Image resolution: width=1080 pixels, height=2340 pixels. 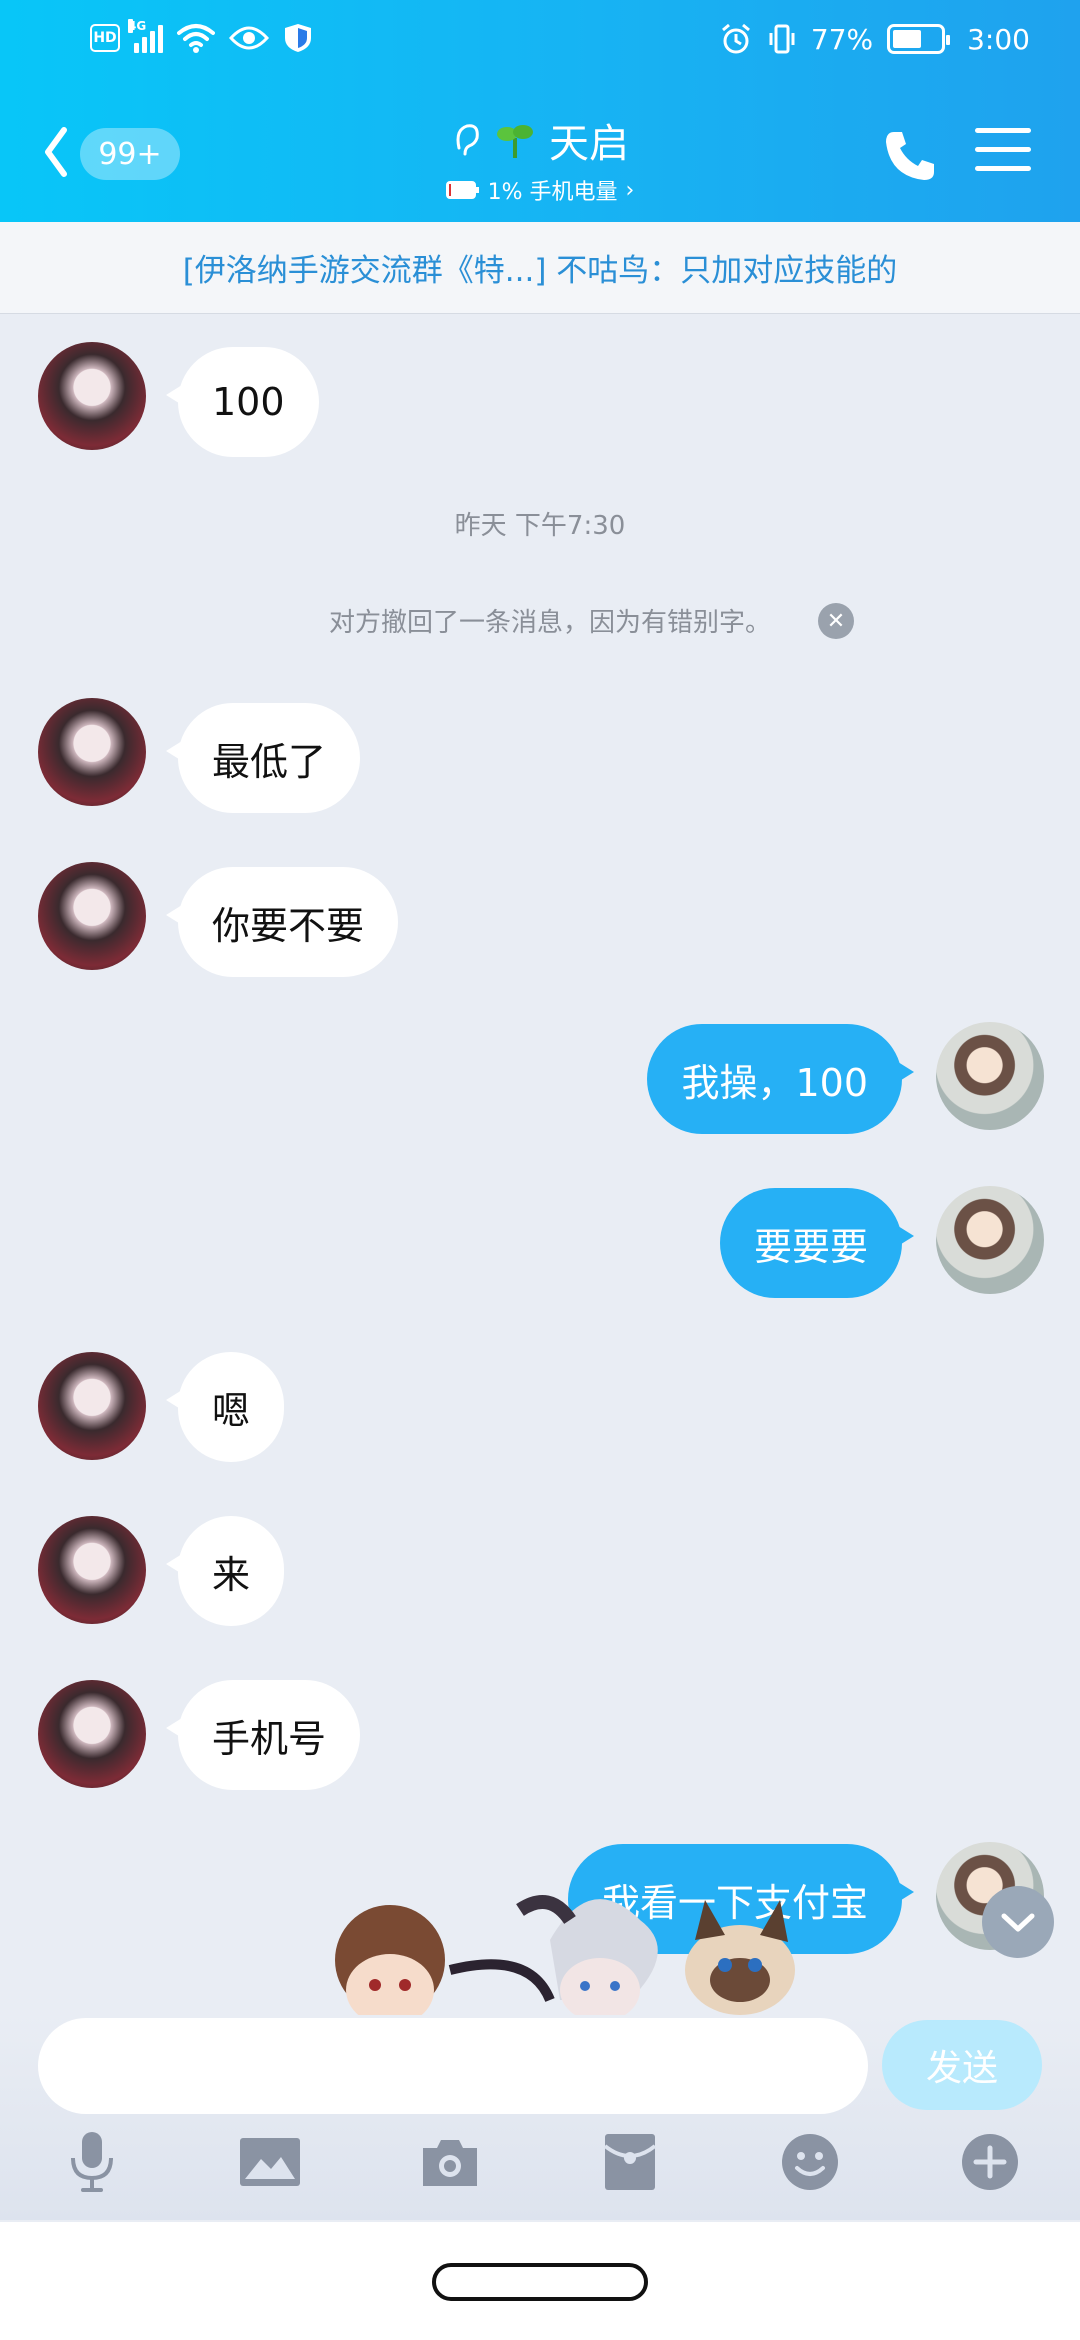 I want to click on alarm-icon, so click(x=735, y=38).